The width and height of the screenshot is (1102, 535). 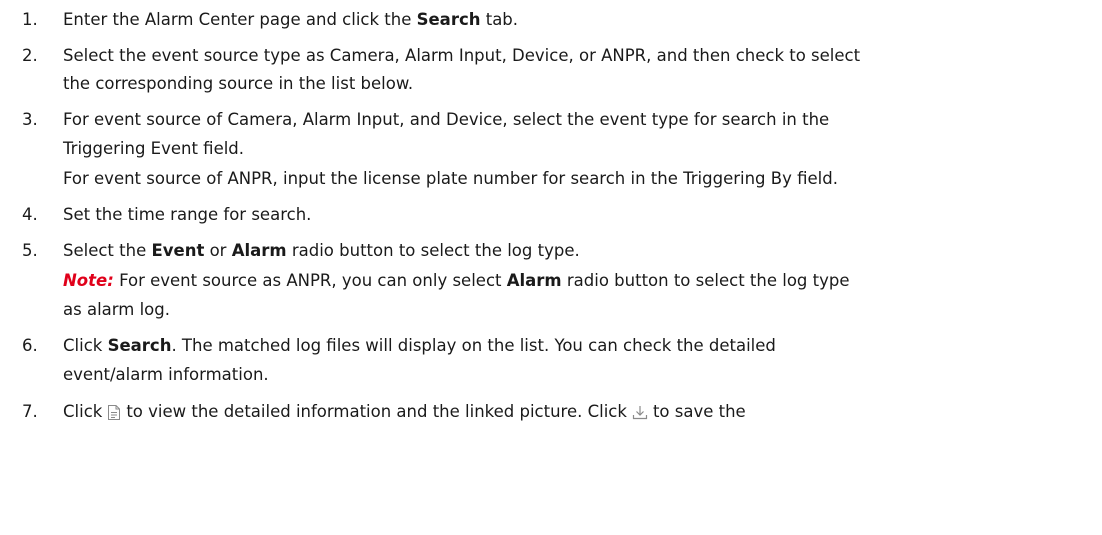 What do you see at coordinates (218, 250) in the screenshot?
I see `text-run: or` at bounding box center [218, 250].